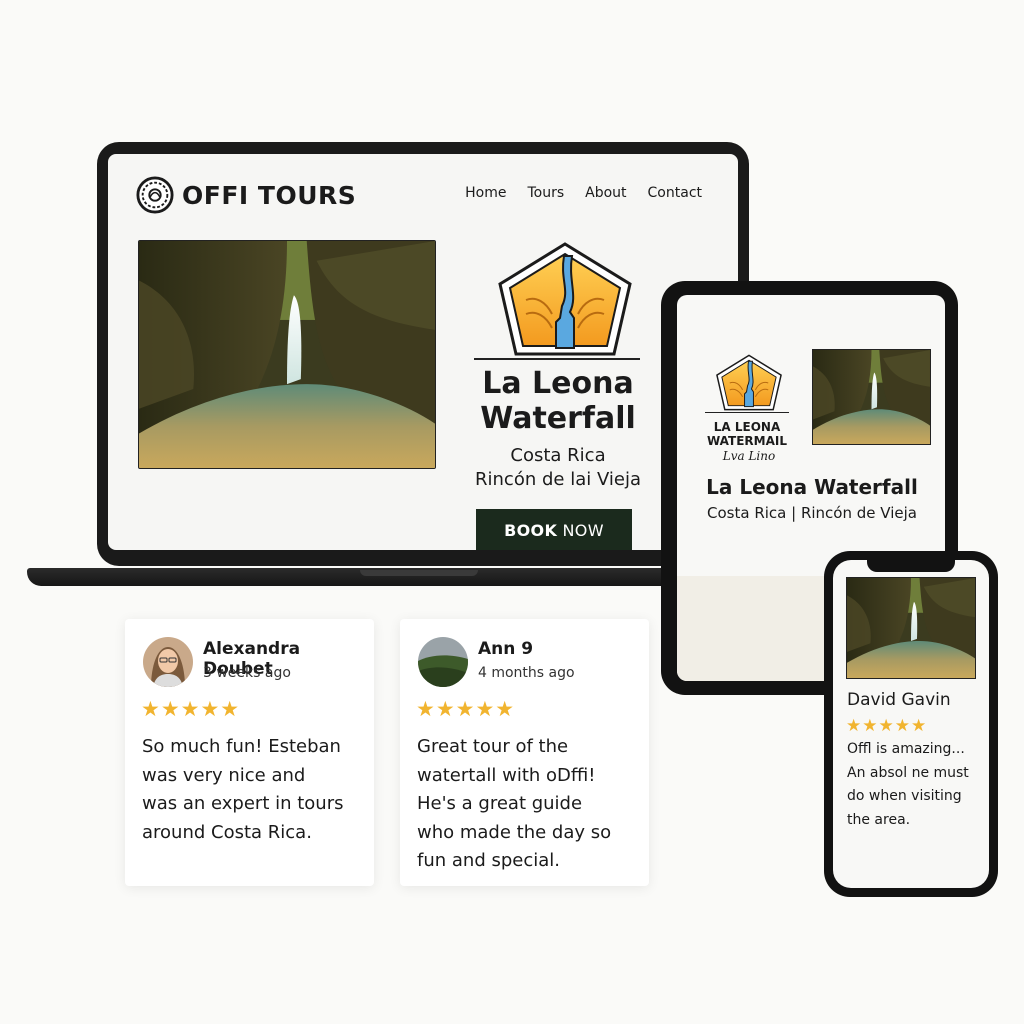  What do you see at coordinates (506, 775) in the screenshot?
I see `review-line: watertall with oDffi!` at bounding box center [506, 775].